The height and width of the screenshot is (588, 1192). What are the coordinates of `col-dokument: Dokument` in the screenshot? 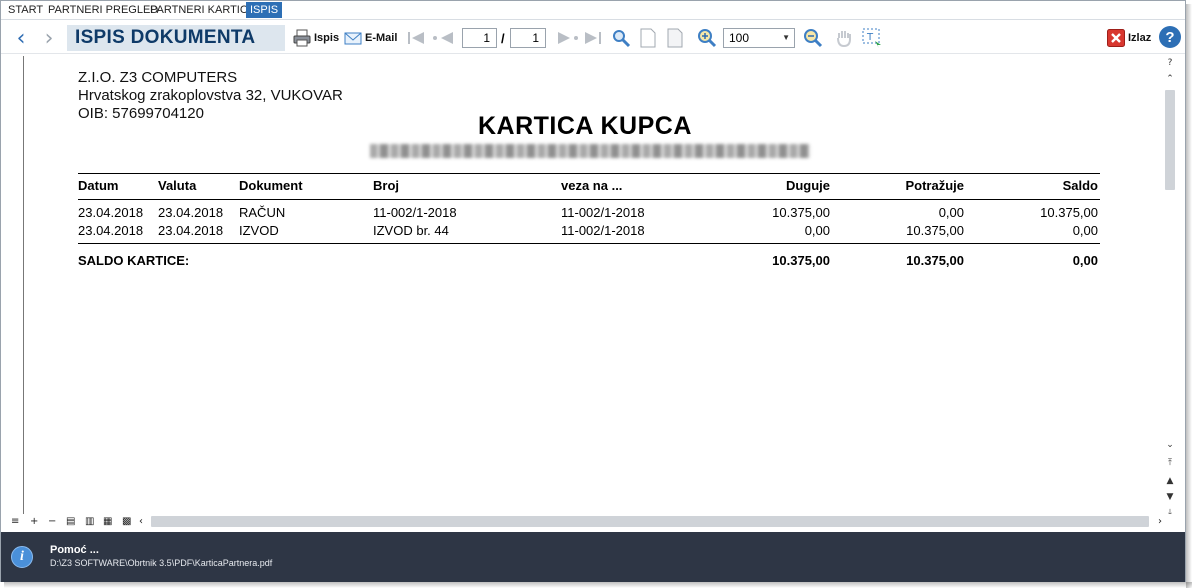 It's located at (271, 185).